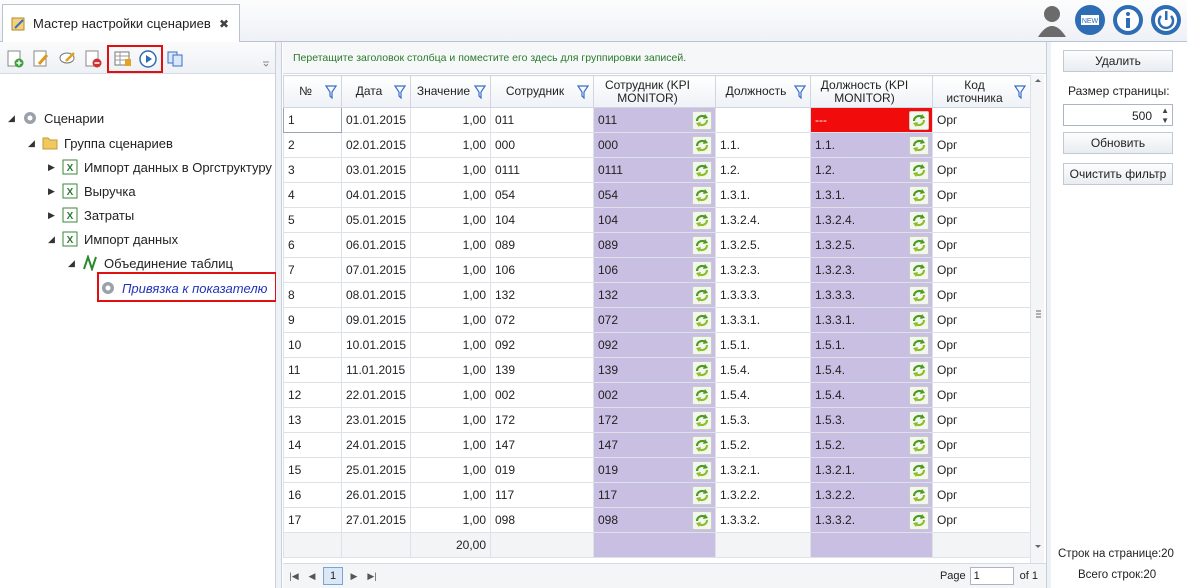  I want to click on table-row: 2 02.01.2015 1,00 000 000 1.1. 1.1. Орг, so click(657, 145).